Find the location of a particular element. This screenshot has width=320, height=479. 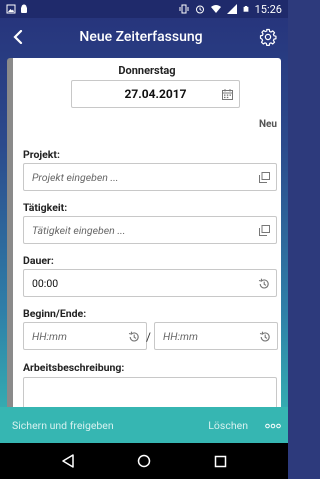

duration-value: 00:00 is located at coordinates (45, 283).